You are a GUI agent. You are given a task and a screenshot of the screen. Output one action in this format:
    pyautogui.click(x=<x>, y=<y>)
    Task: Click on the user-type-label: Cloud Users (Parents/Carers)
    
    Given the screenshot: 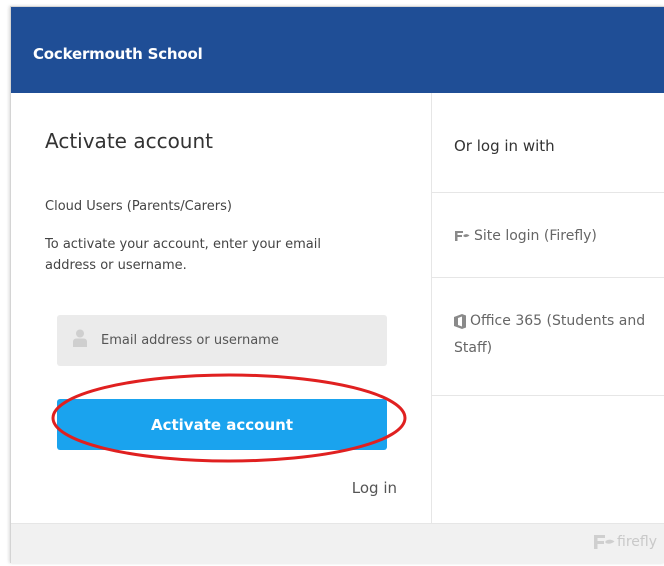 What is the action you would take?
    pyautogui.click(x=138, y=206)
    